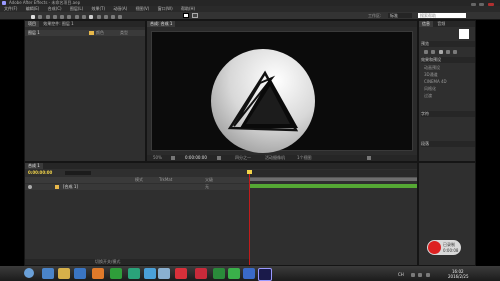 The height and width of the screenshot is (281, 500). I want to click on ie-icon, so click(48, 273).